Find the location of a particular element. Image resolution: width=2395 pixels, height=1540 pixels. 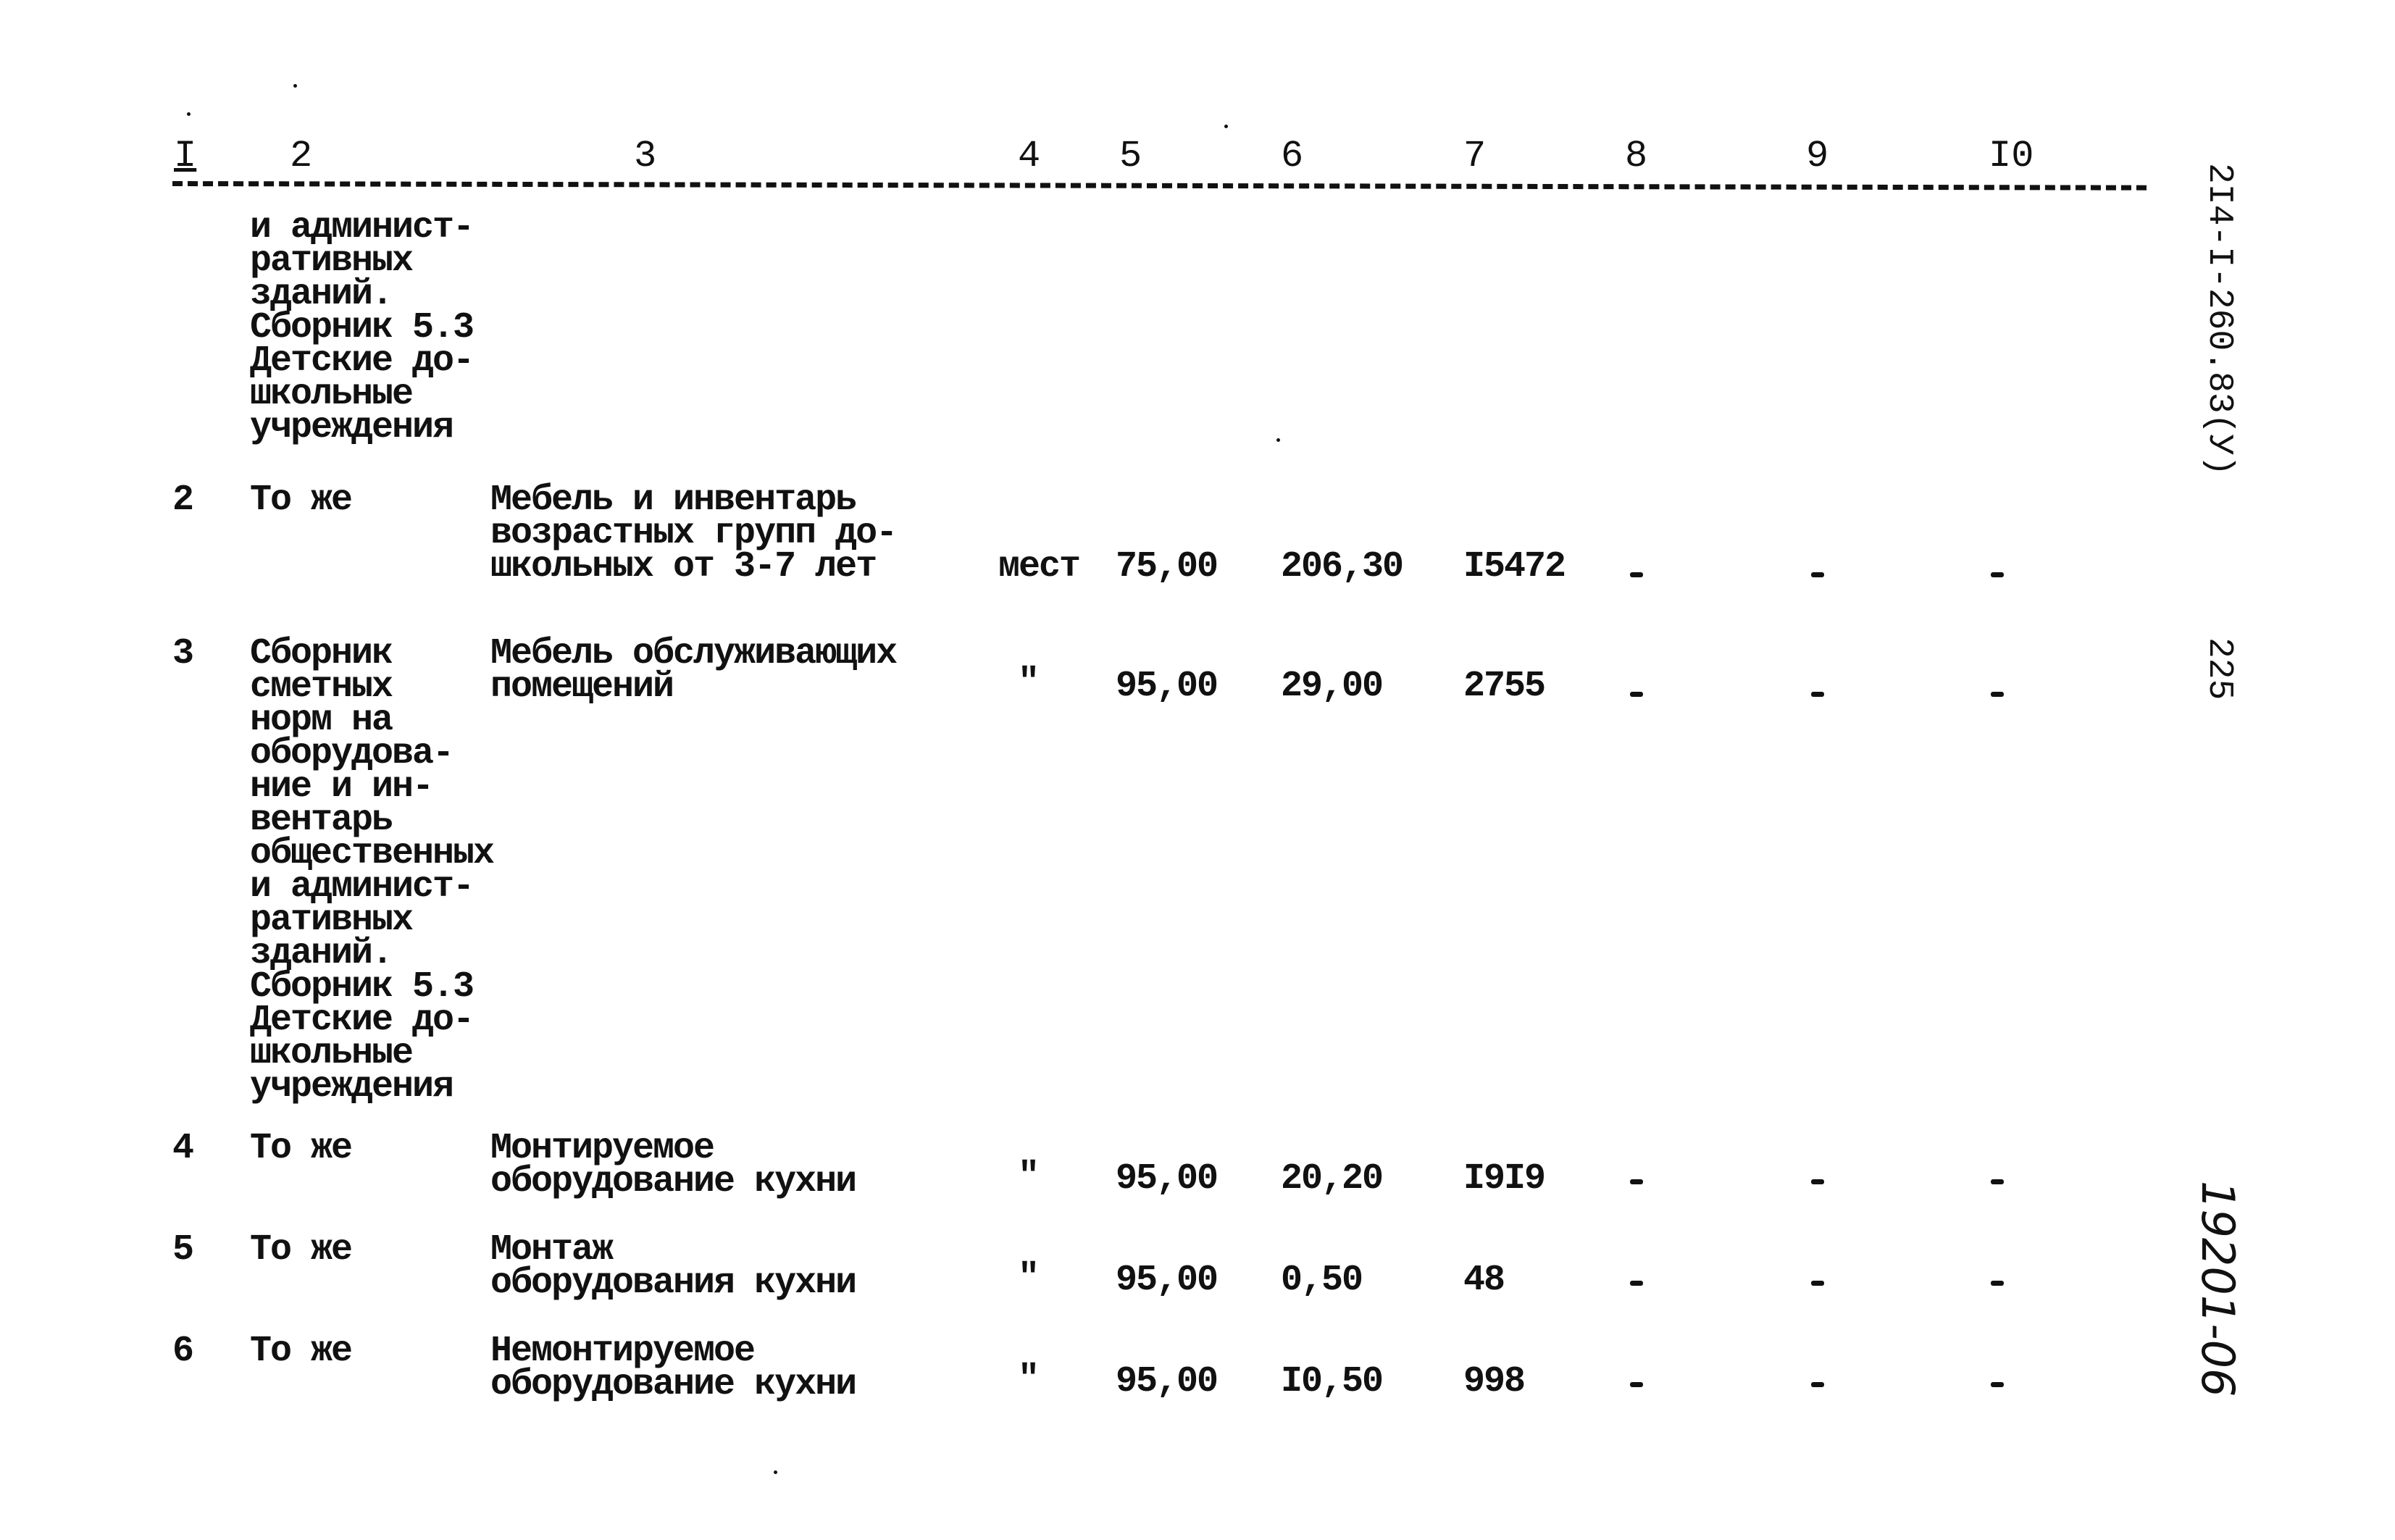

cell-unit: мест is located at coordinates (1040, 566).